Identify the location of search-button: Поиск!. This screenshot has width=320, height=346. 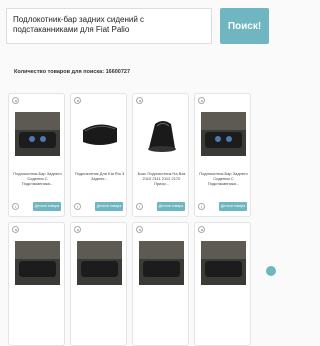
(244, 26).